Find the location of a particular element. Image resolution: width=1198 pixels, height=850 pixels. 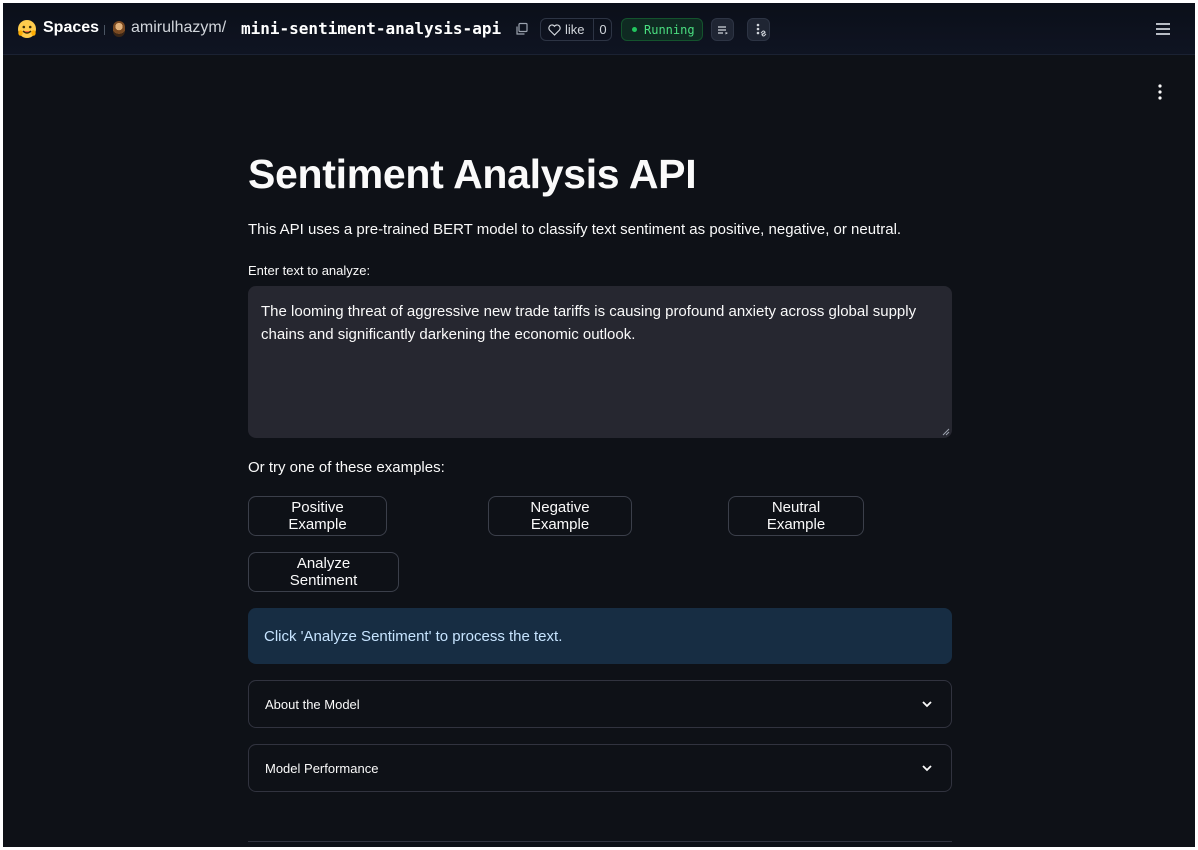

expander-label: Model Performance is located at coordinates (322, 768).